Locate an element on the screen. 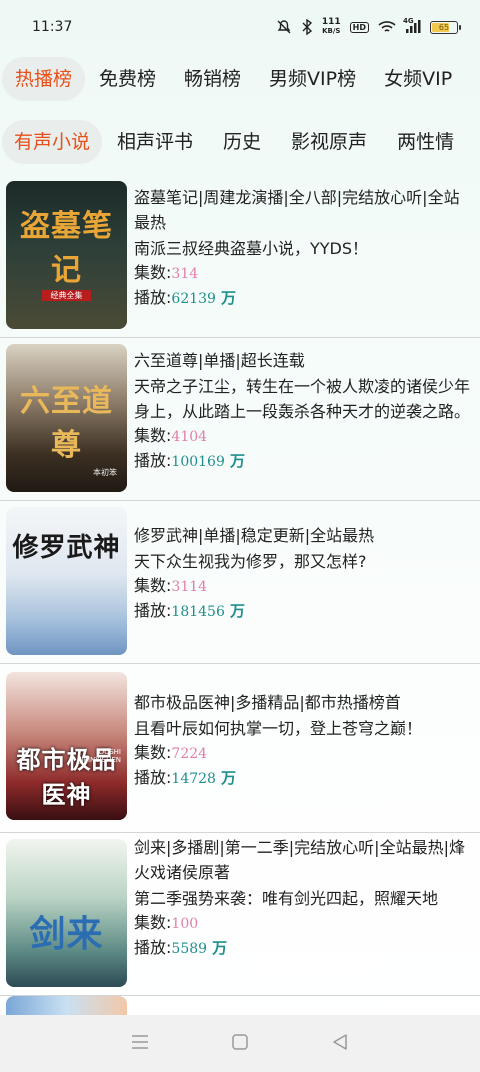 Image resolution: width=480 pixels, height=1072 pixels. play-count: 播放:14728 万 is located at coordinates (303, 778).